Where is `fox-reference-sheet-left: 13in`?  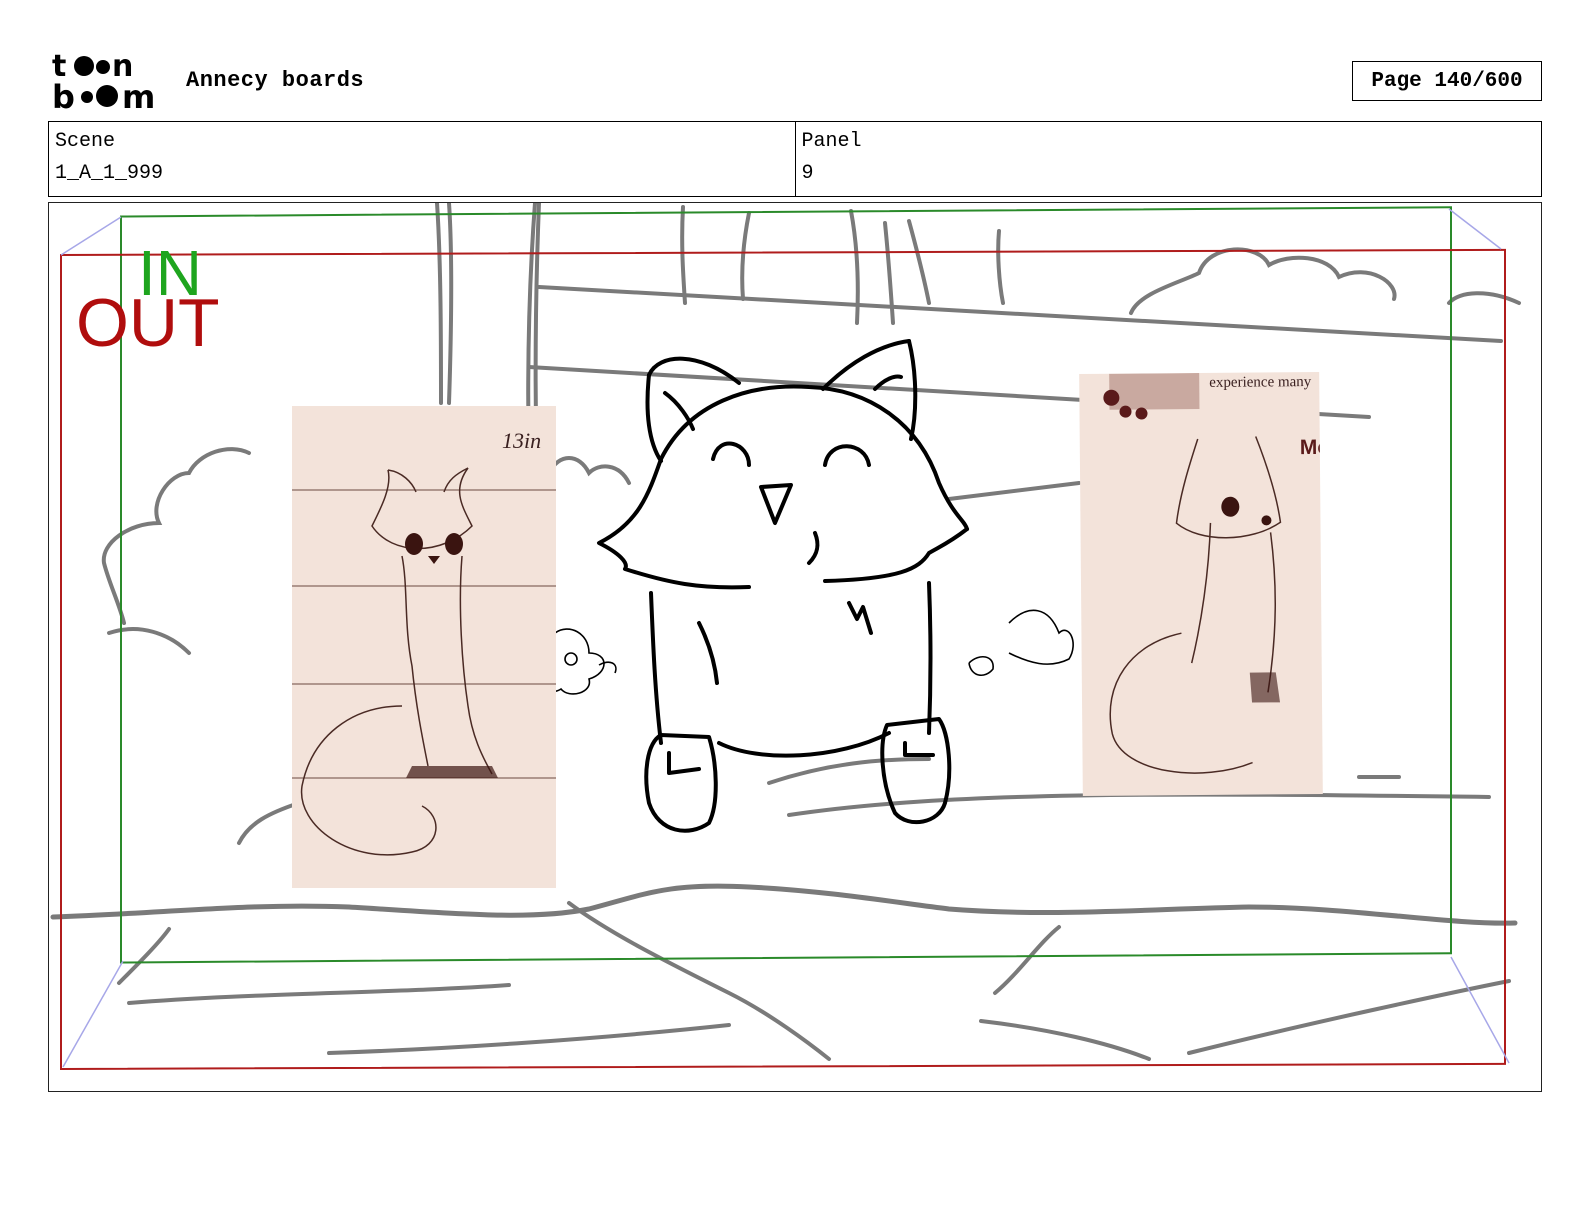
fox-reference-sheet-left: 13in is located at coordinates (424, 647).